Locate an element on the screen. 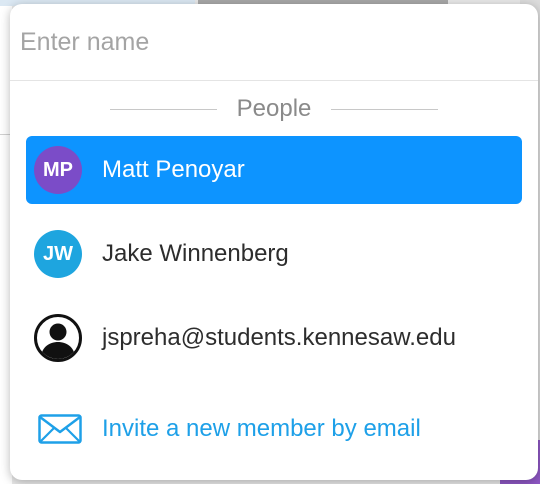  avatar: JW is located at coordinates (58, 254).